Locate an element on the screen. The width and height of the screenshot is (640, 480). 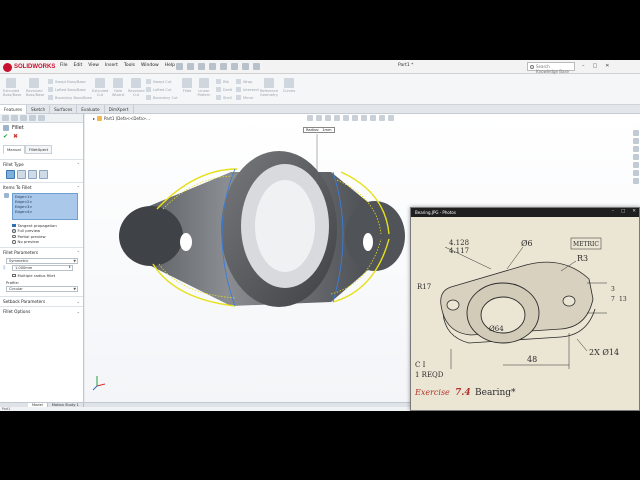
swept-cut-button: Swept Cut is located at coordinates (158, 81).